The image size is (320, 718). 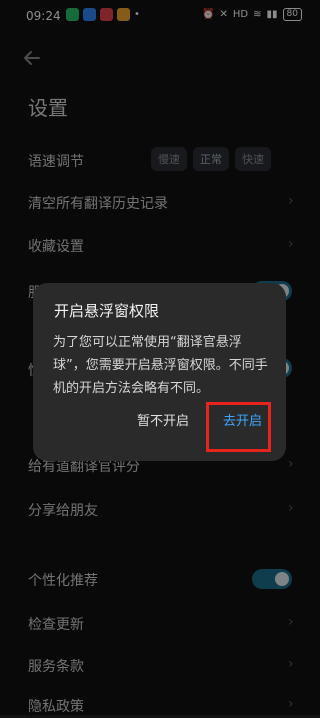 What do you see at coordinates (238, 427) in the screenshot?
I see `highlight-box` at bounding box center [238, 427].